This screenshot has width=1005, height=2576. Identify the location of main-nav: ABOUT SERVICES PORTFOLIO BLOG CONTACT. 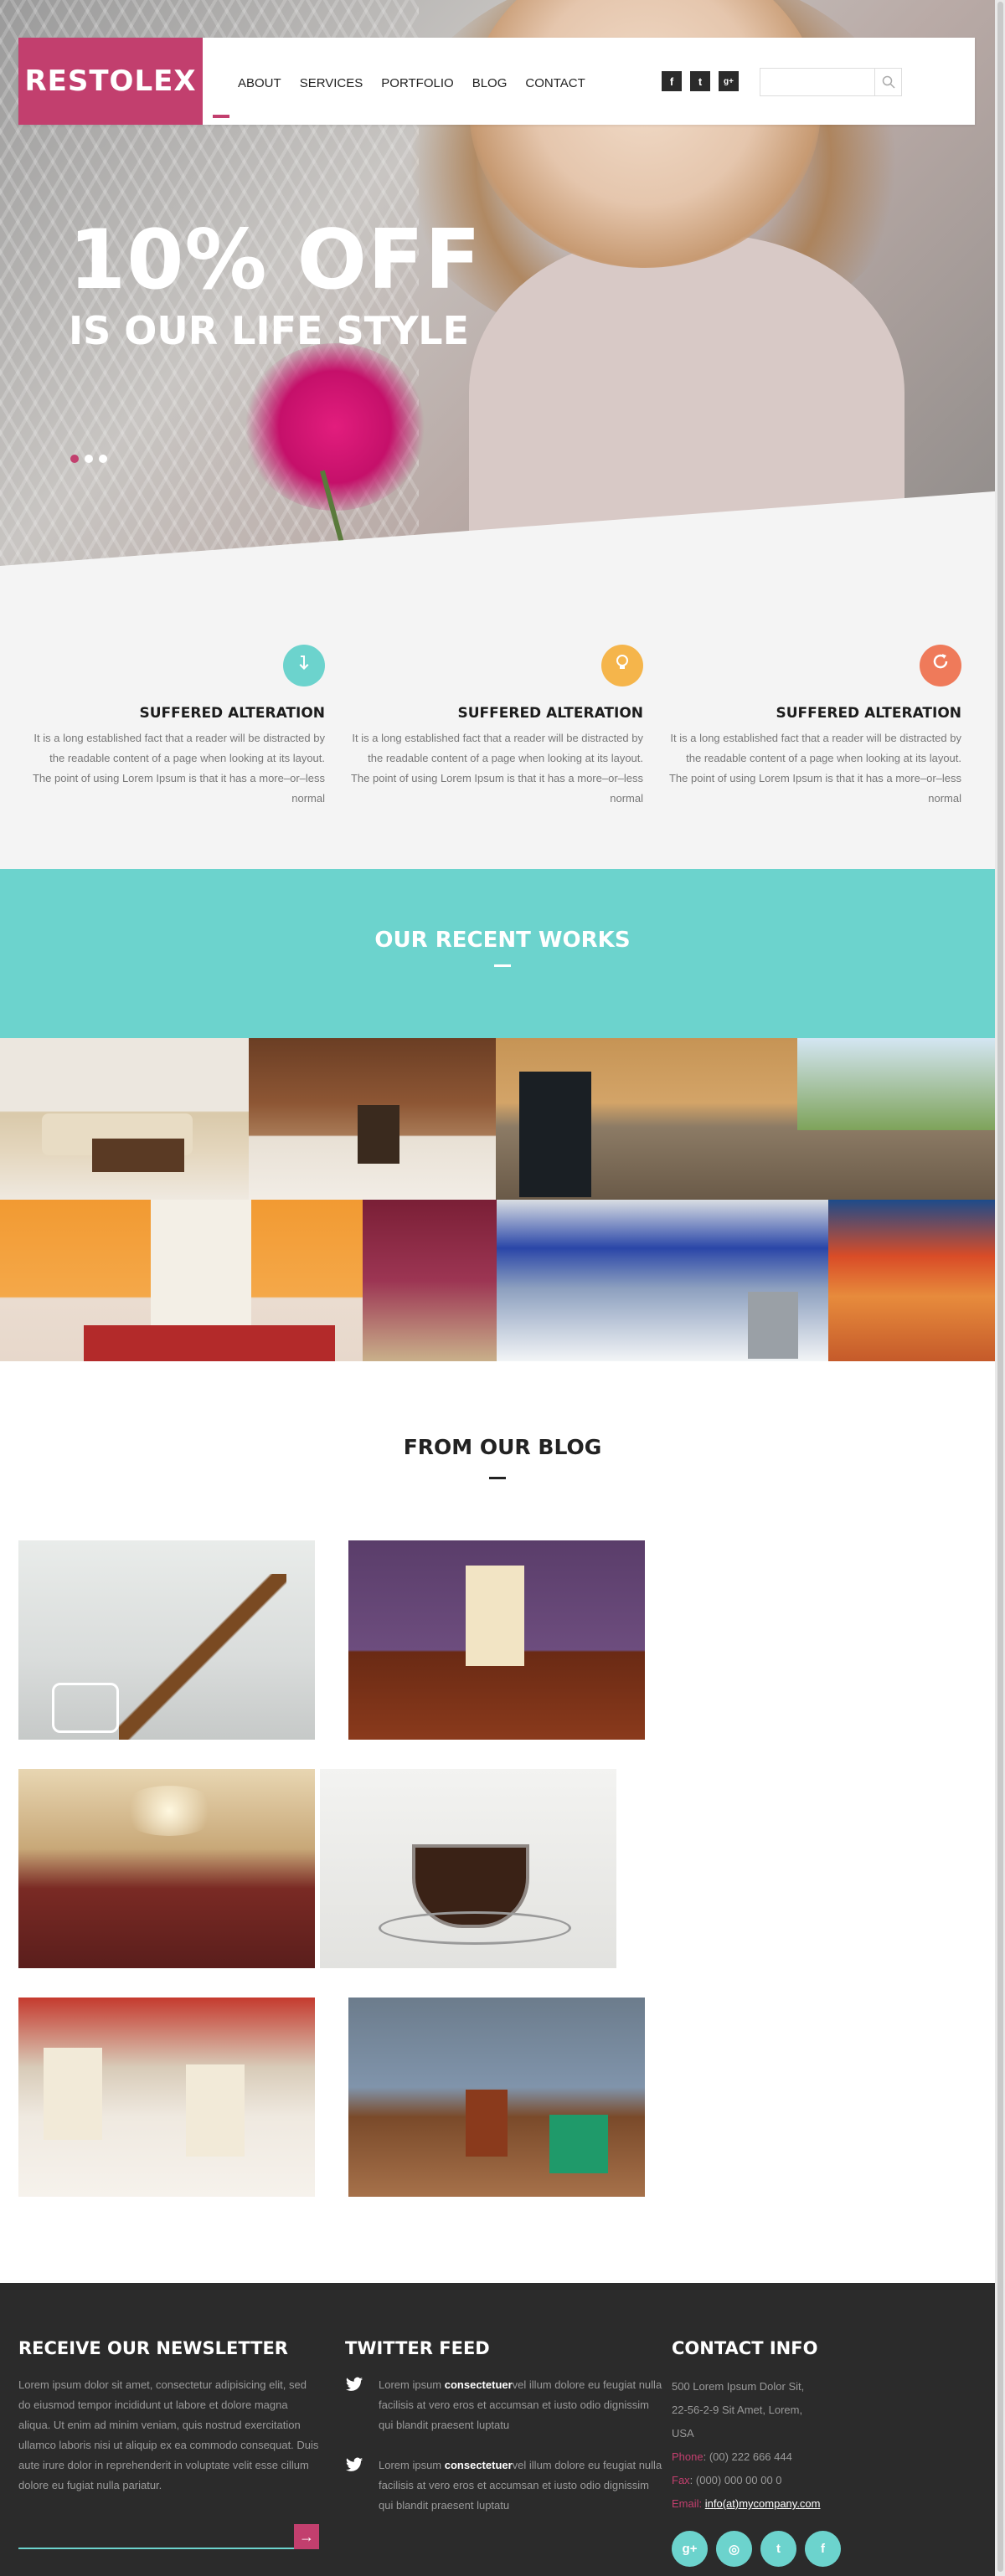
(411, 83).